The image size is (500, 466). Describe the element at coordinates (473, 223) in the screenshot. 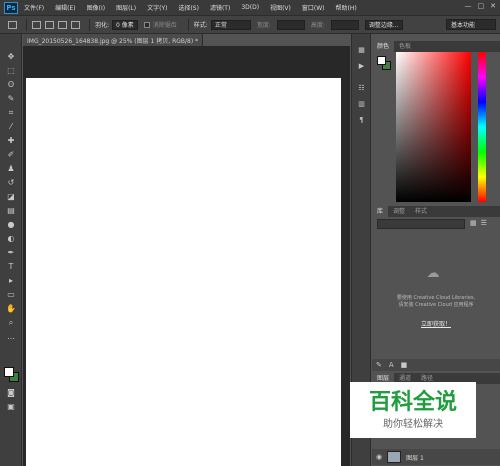

I see `grid-view-icon: ▦` at that location.